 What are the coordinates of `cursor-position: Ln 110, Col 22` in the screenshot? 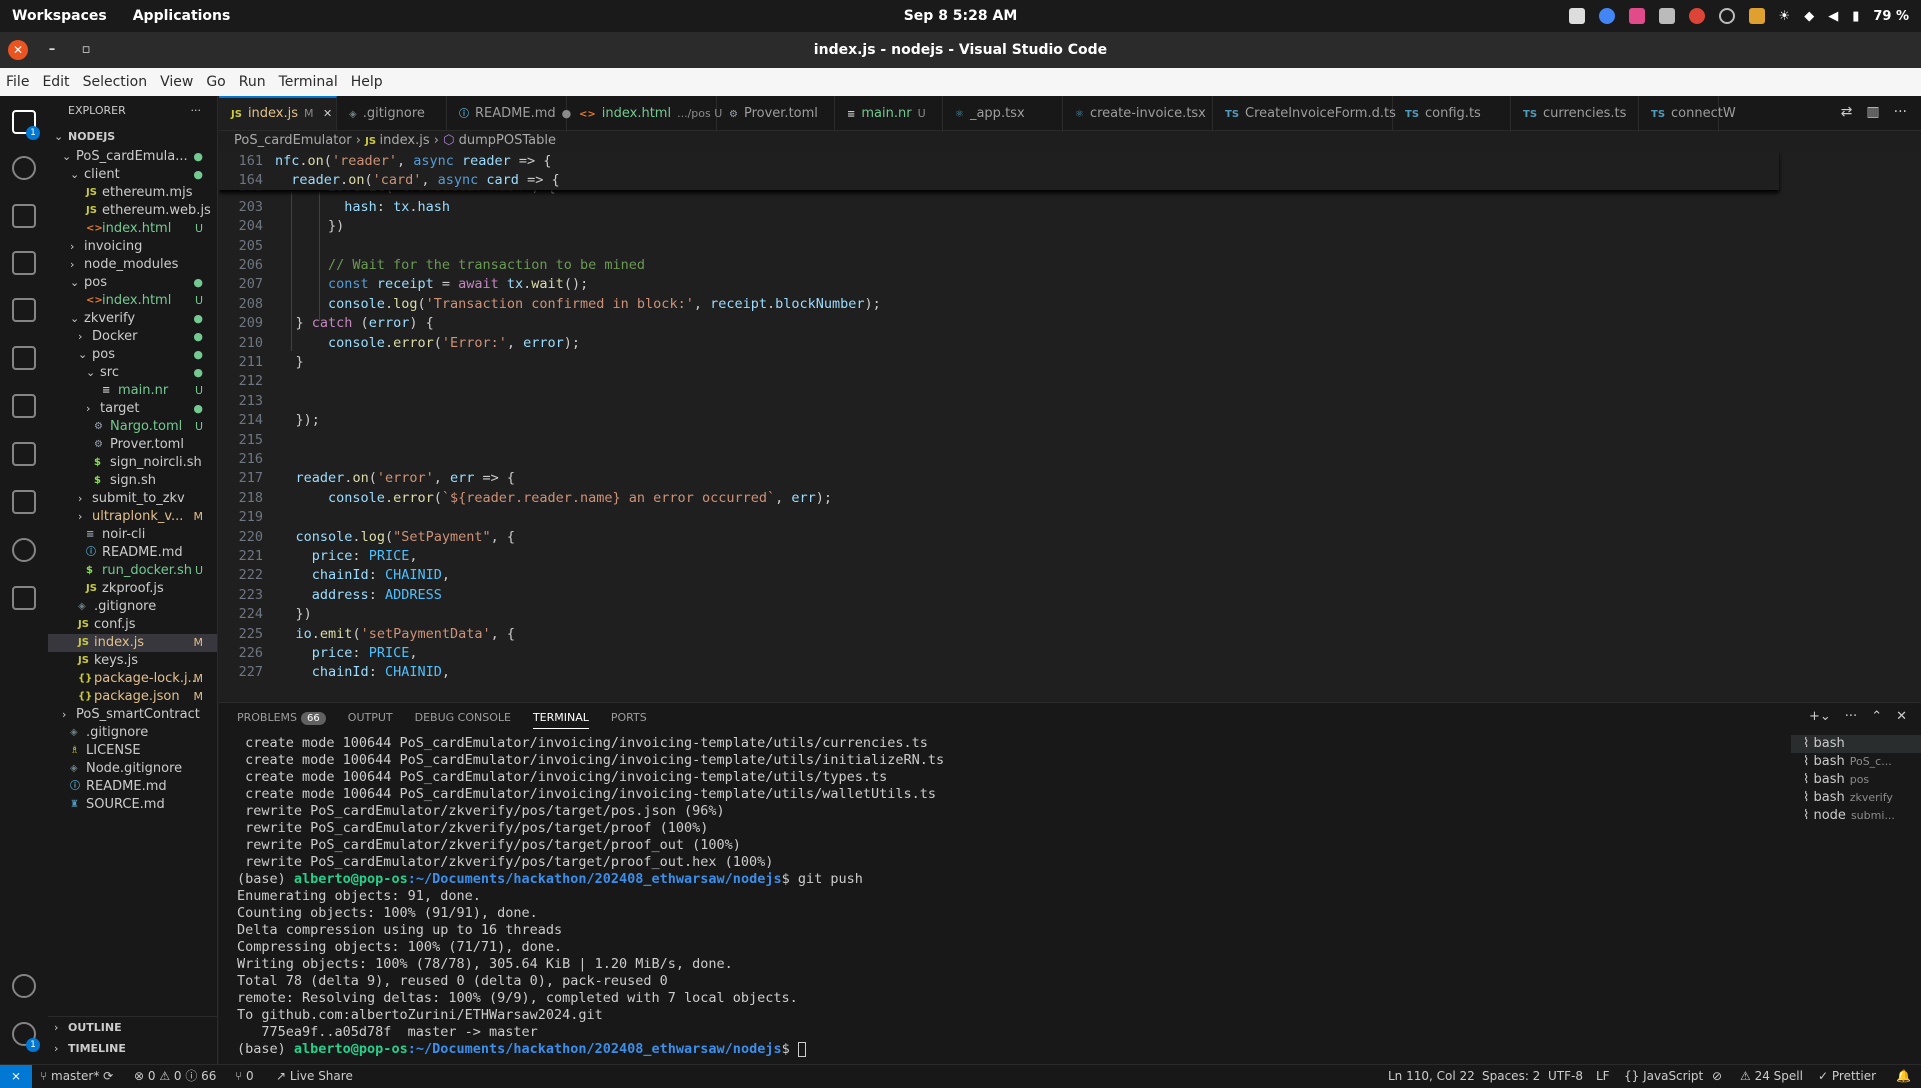 It's located at (1431, 1076).